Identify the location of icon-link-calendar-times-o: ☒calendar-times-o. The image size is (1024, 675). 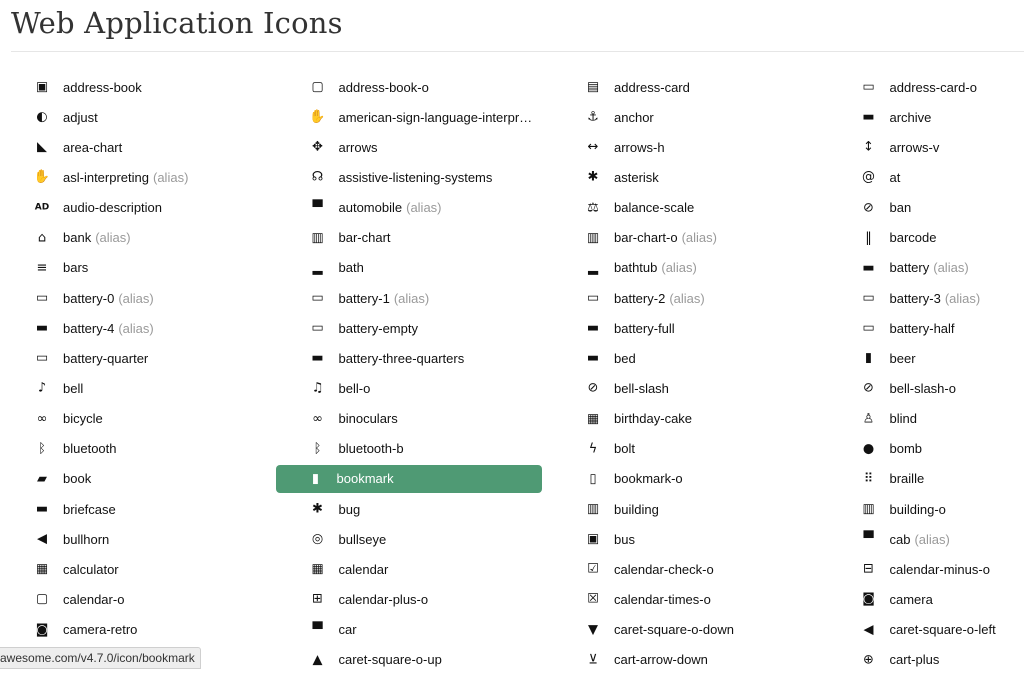
(690, 599).